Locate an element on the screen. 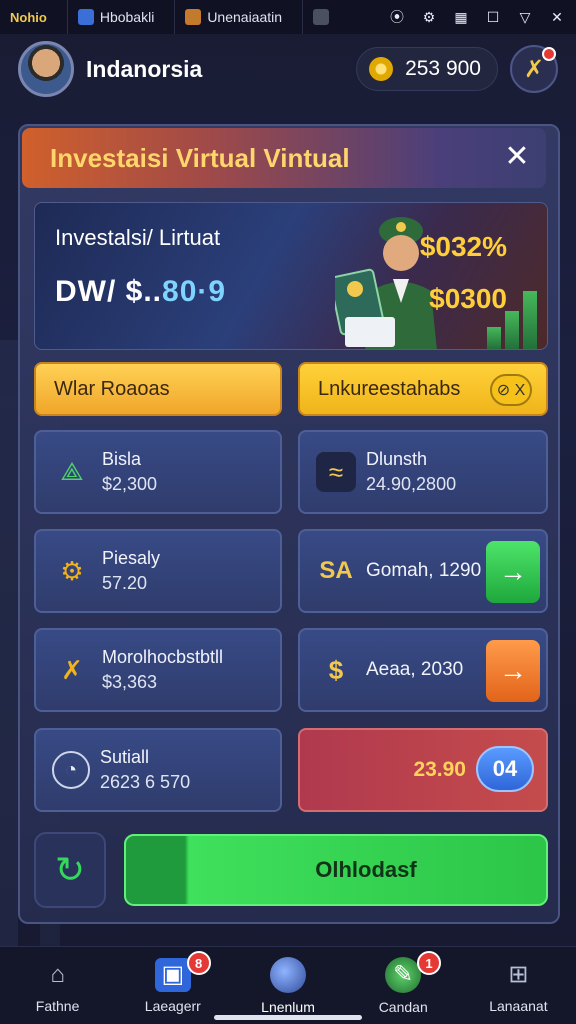  avatar is located at coordinates (46, 69).